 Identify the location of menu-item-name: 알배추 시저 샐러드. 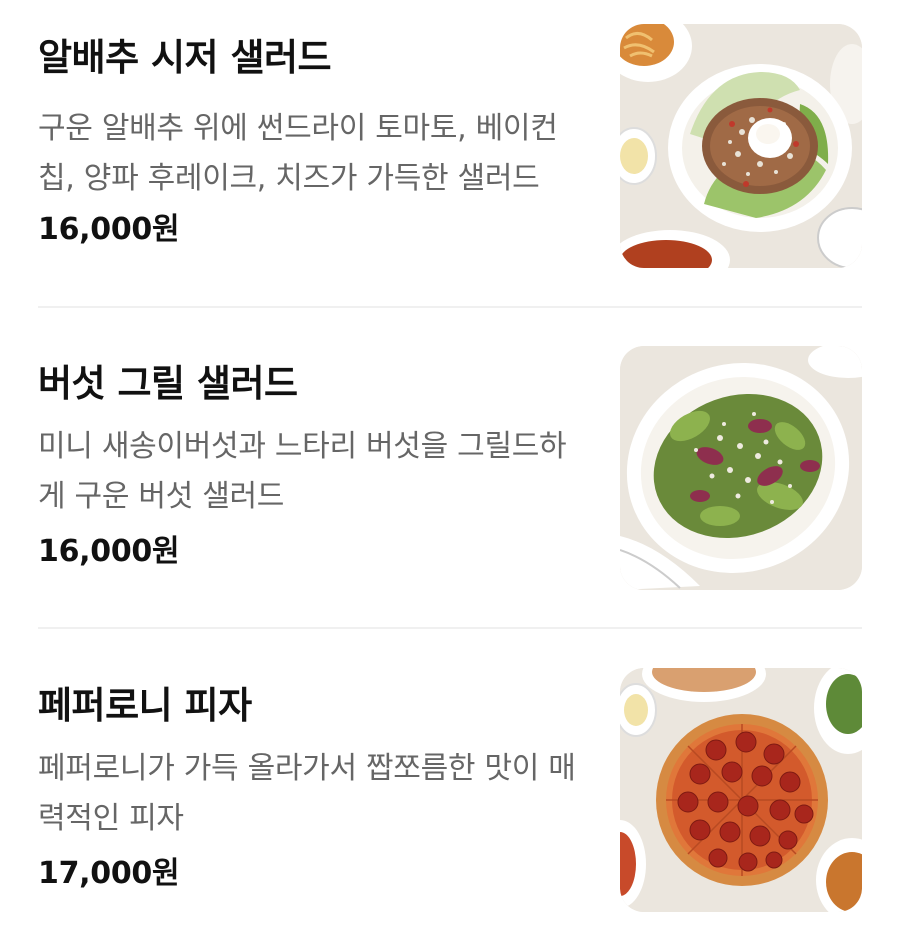
(185, 57).